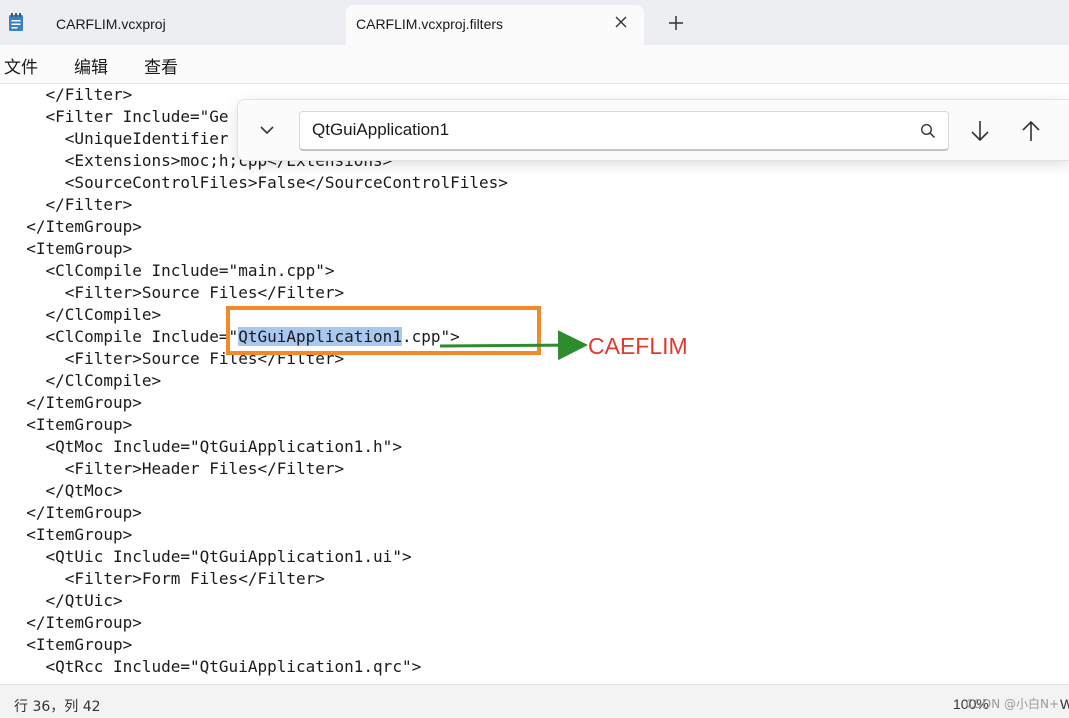 This screenshot has width=1069, height=718. I want to click on chevron-down-icon, so click(267, 130).